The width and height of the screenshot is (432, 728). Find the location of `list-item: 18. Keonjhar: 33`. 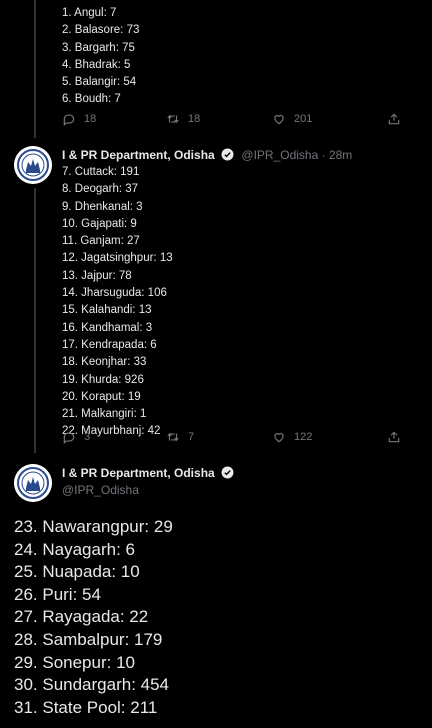

list-item: 18. Keonjhar: 33 is located at coordinates (104, 362).